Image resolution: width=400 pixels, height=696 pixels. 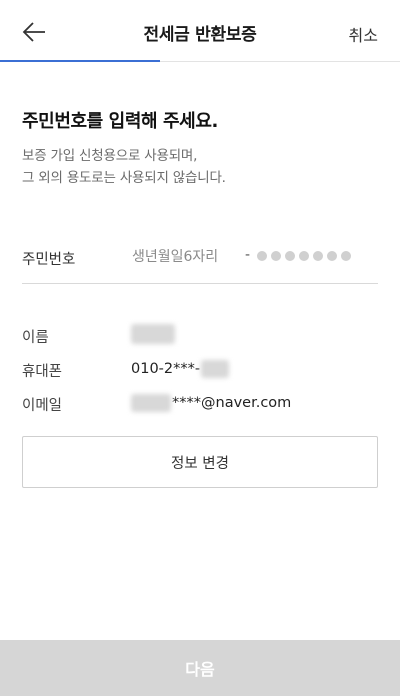 I want to click on phone-label: 휴대폰, so click(x=42, y=372).